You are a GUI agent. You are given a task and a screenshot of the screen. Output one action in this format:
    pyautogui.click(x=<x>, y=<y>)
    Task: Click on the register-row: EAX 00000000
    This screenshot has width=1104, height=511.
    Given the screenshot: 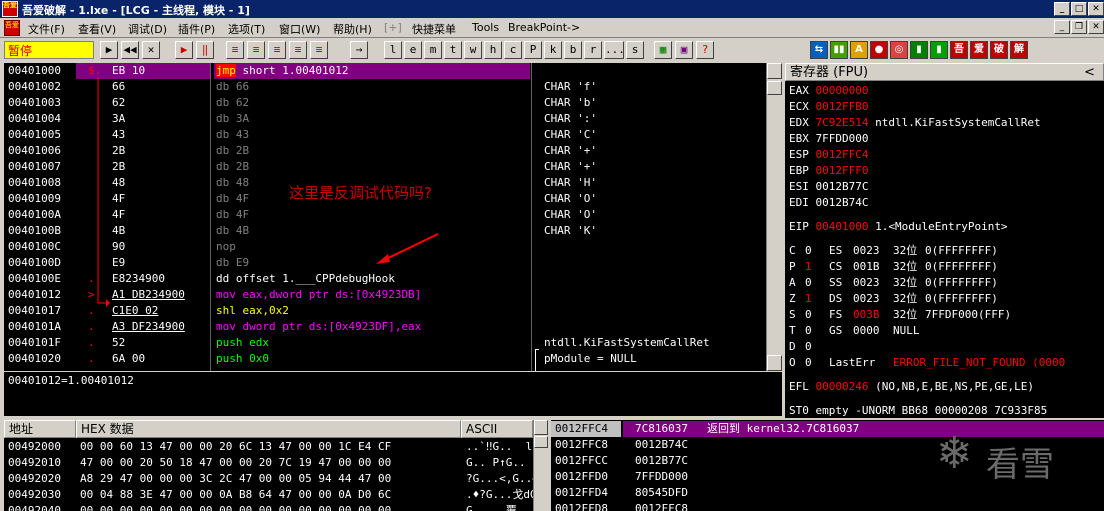 What is the action you would take?
    pyautogui.click(x=828, y=91)
    